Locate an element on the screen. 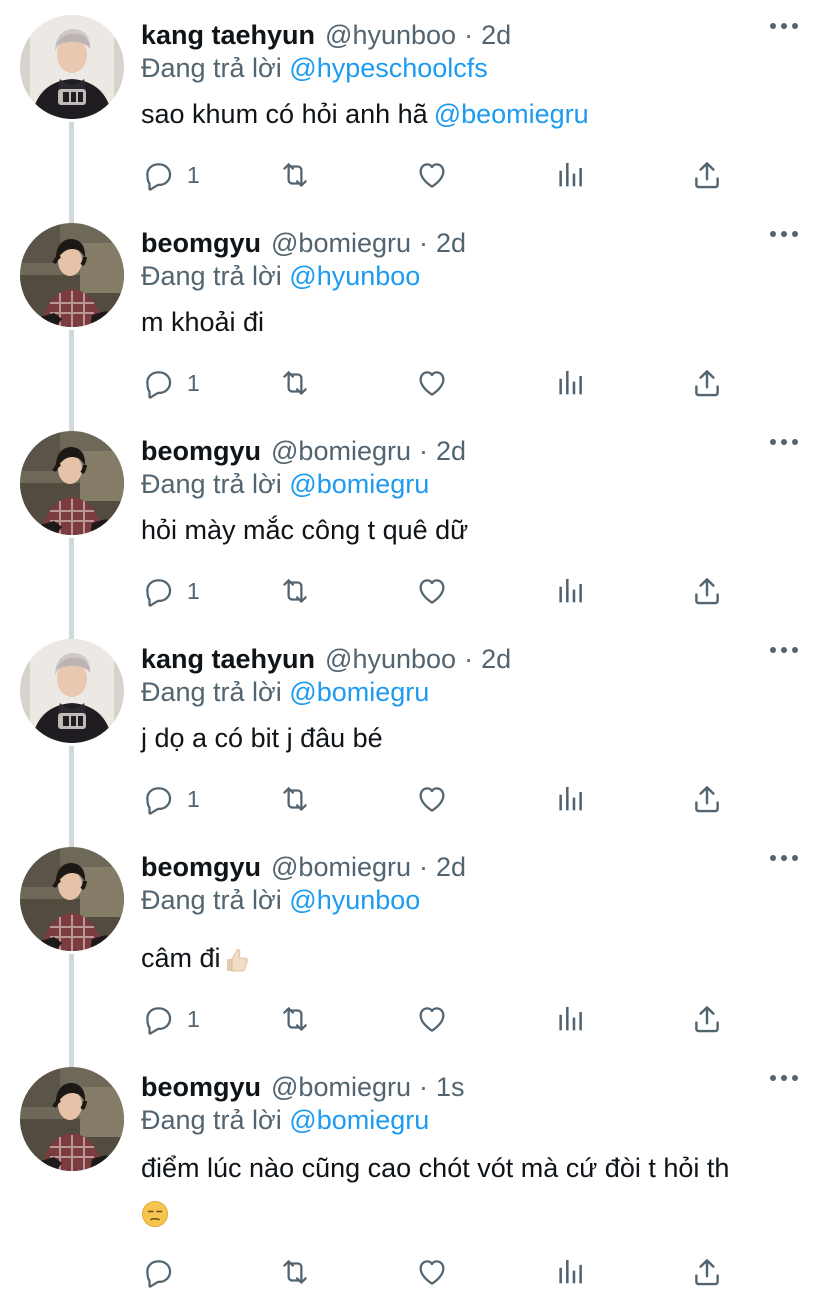 The image size is (828, 1302). heart-icon is located at coordinates (432, 799).